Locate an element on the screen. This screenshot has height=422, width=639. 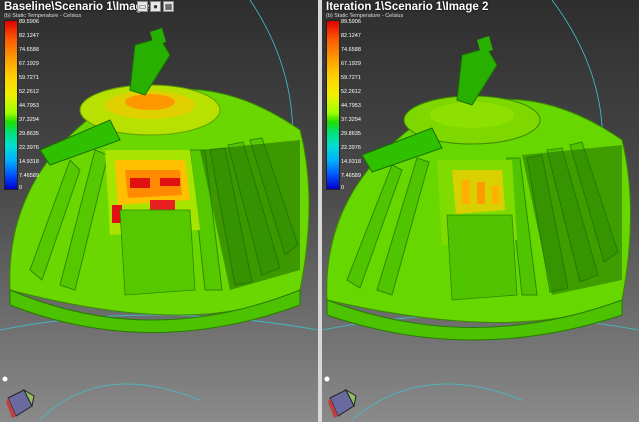
palette-icon: ● is located at coordinates (155, 6).